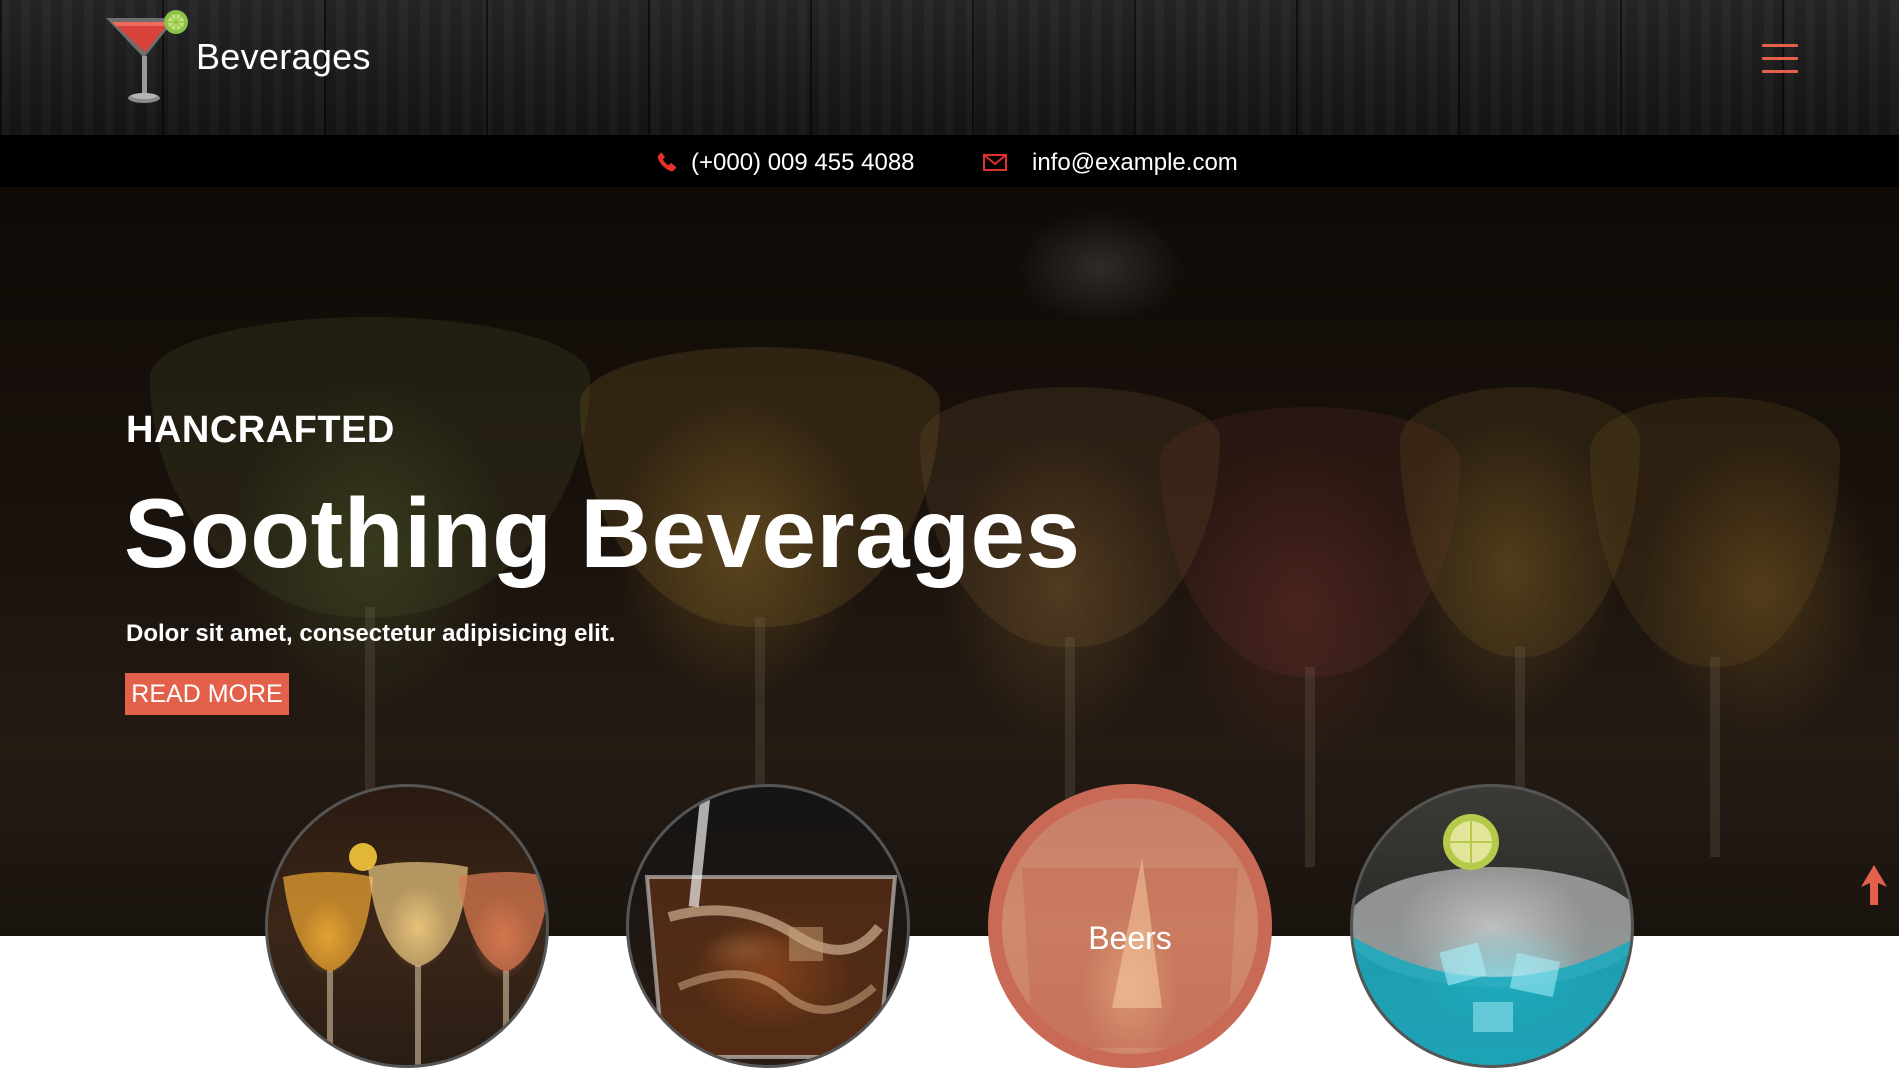 The height and width of the screenshot is (1080, 1899). I want to click on phone-icon, so click(667, 162).